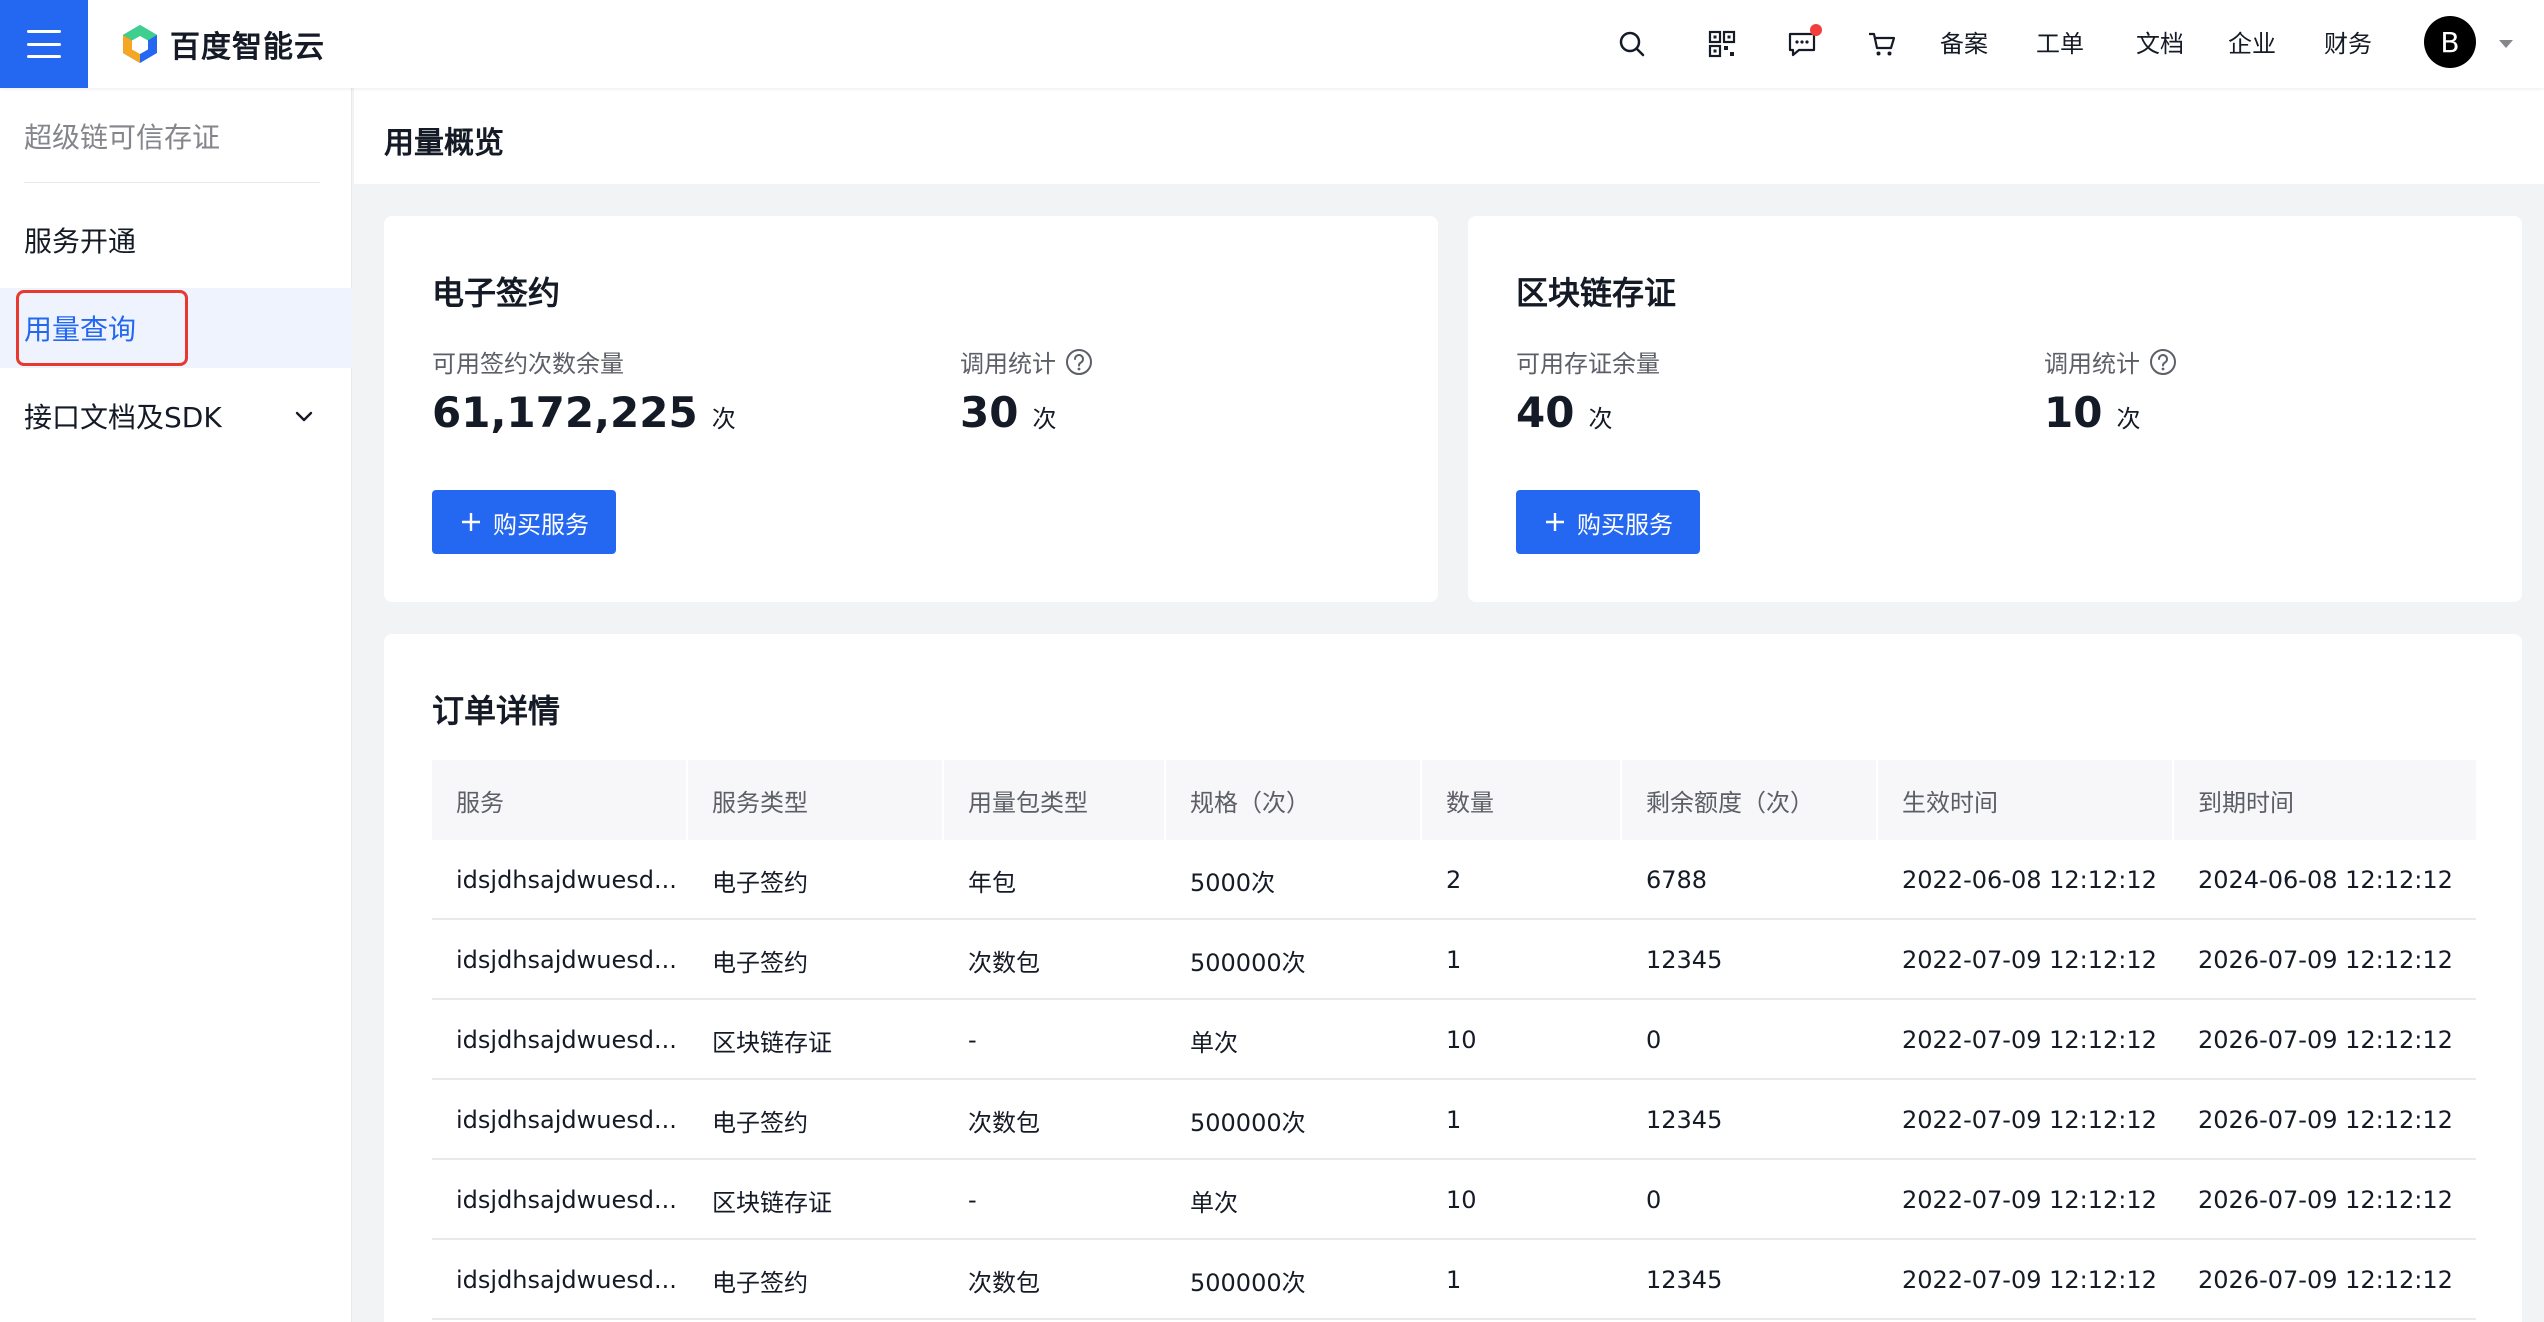 The image size is (2544, 1322). Describe the element at coordinates (123, 417) in the screenshot. I see `sidebar-item-label: 接口文档及SDK` at that location.